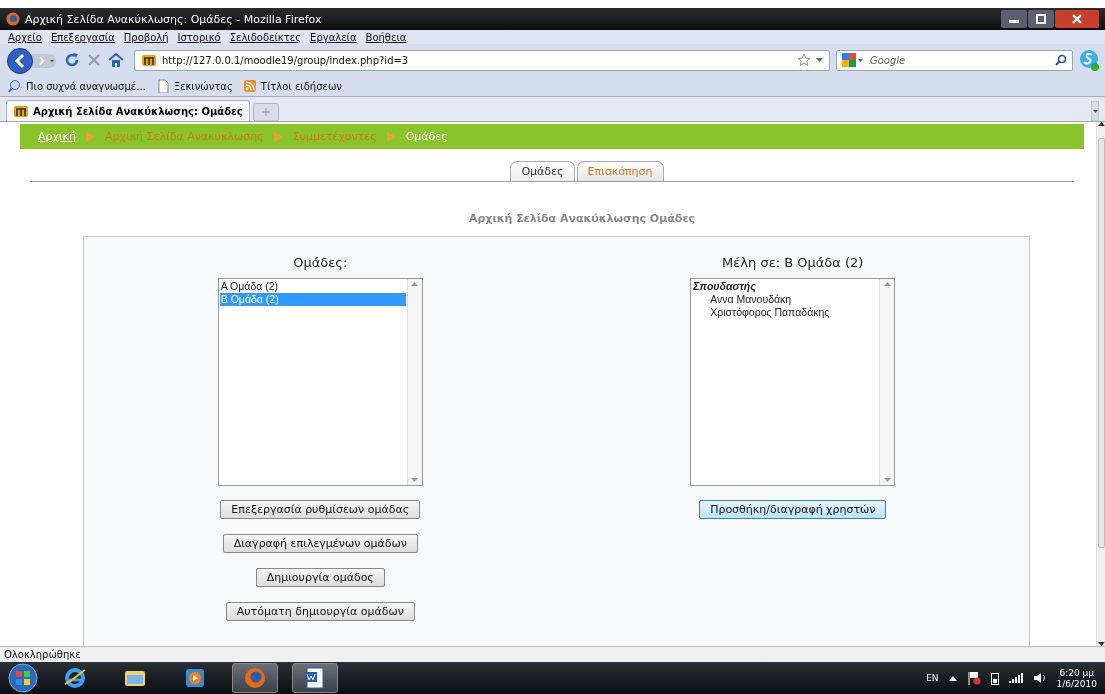 This screenshot has width=1105, height=694. What do you see at coordinates (320, 543) in the screenshot?
I see `action-button: Διαγραφή επιλεγμένων ομάδων` at bounding box center [320, 543].